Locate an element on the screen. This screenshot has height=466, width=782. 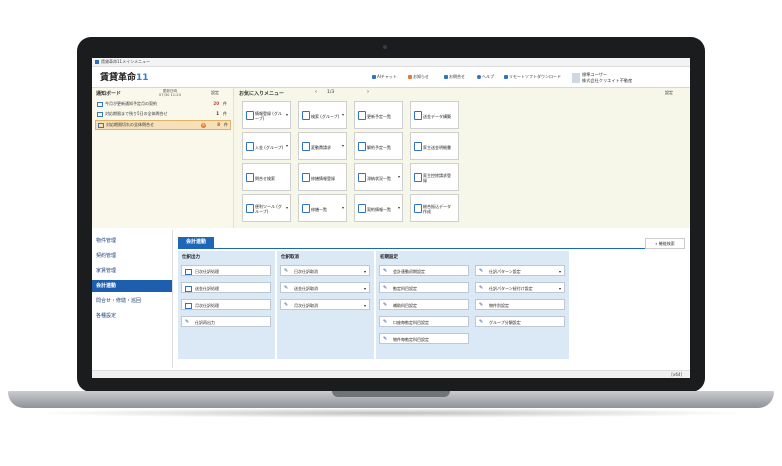
menu-button: 送金仕訳処理 is located at coordinates (226, 287).